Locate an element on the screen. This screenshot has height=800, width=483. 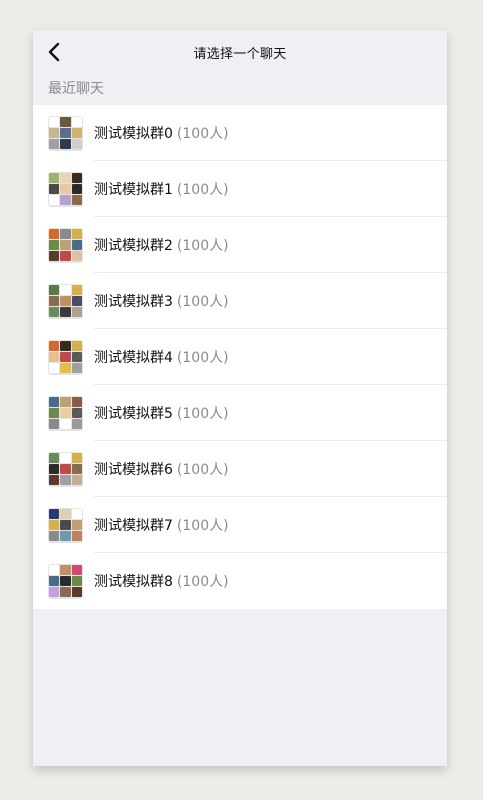
chat-name: 测试模拟群8 is located at coordinates (133, 582).